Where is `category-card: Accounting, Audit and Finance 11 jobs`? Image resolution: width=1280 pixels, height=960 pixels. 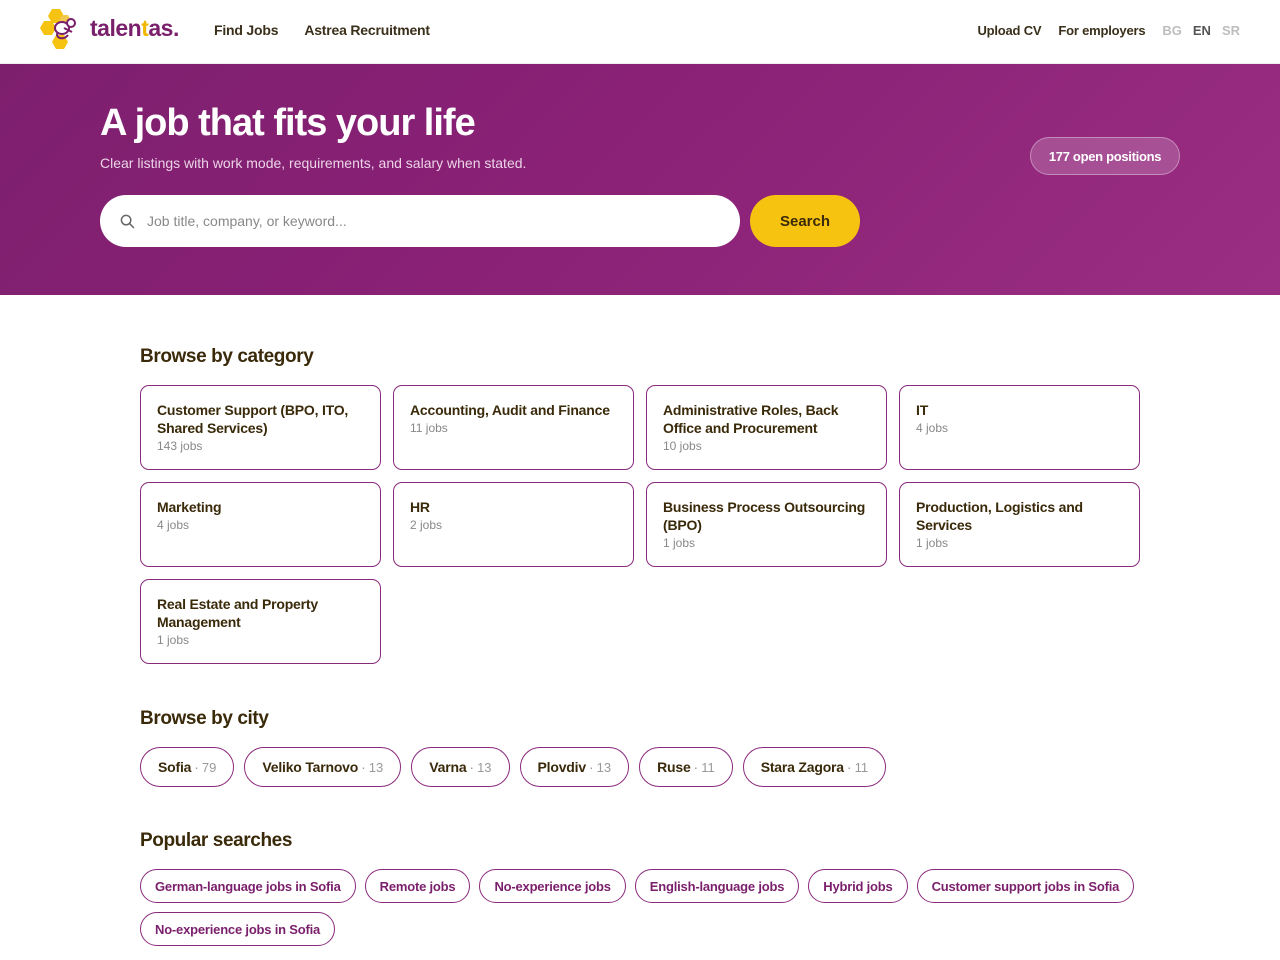
category-card: Accounting, Audit and Finance 11 jobs is located at coordinates (513, 427).